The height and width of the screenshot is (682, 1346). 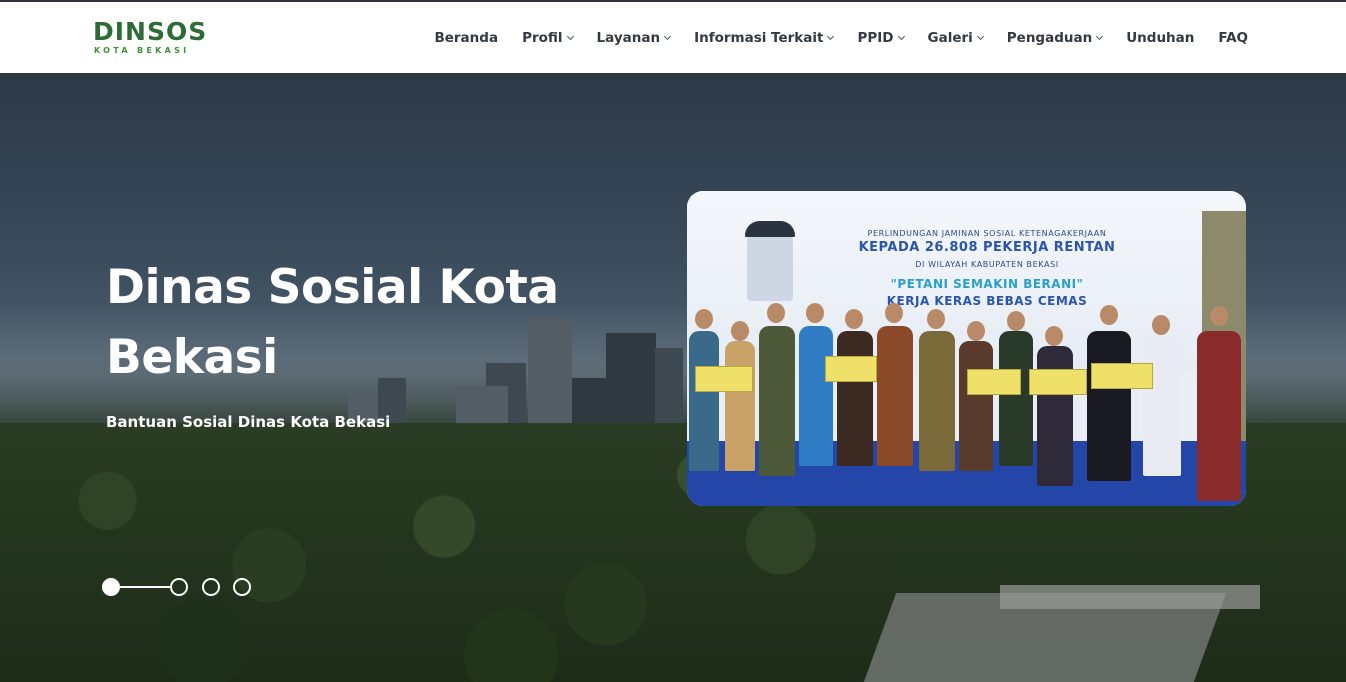 I want to click on banner-text: KEPADA 26.808 PEKERJA RENTAN, so click(x=987, y=247).